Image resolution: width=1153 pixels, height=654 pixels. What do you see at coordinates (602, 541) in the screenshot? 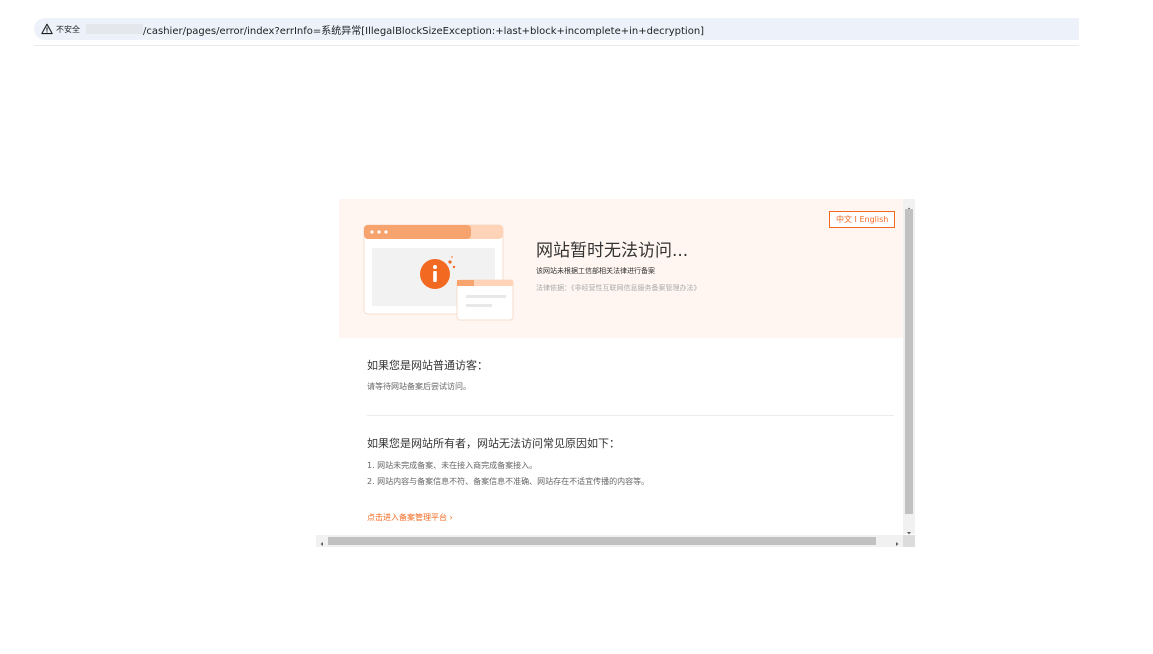
I see `horizontal-scroll-thumb` at bounding box center [602, 541].